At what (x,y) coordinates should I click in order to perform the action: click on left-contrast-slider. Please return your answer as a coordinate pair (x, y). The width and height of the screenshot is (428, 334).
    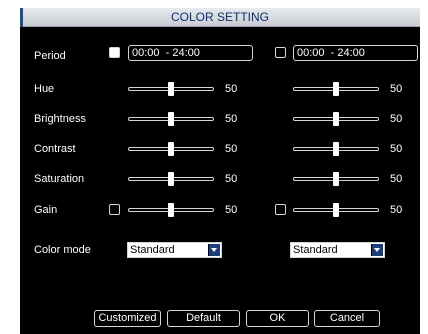
    Looking at the image, I should click on (171, 149).